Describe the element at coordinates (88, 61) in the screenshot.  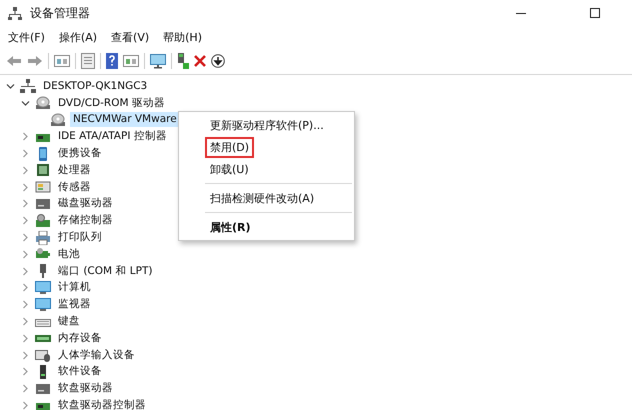
I see `properties-icon` at that location.